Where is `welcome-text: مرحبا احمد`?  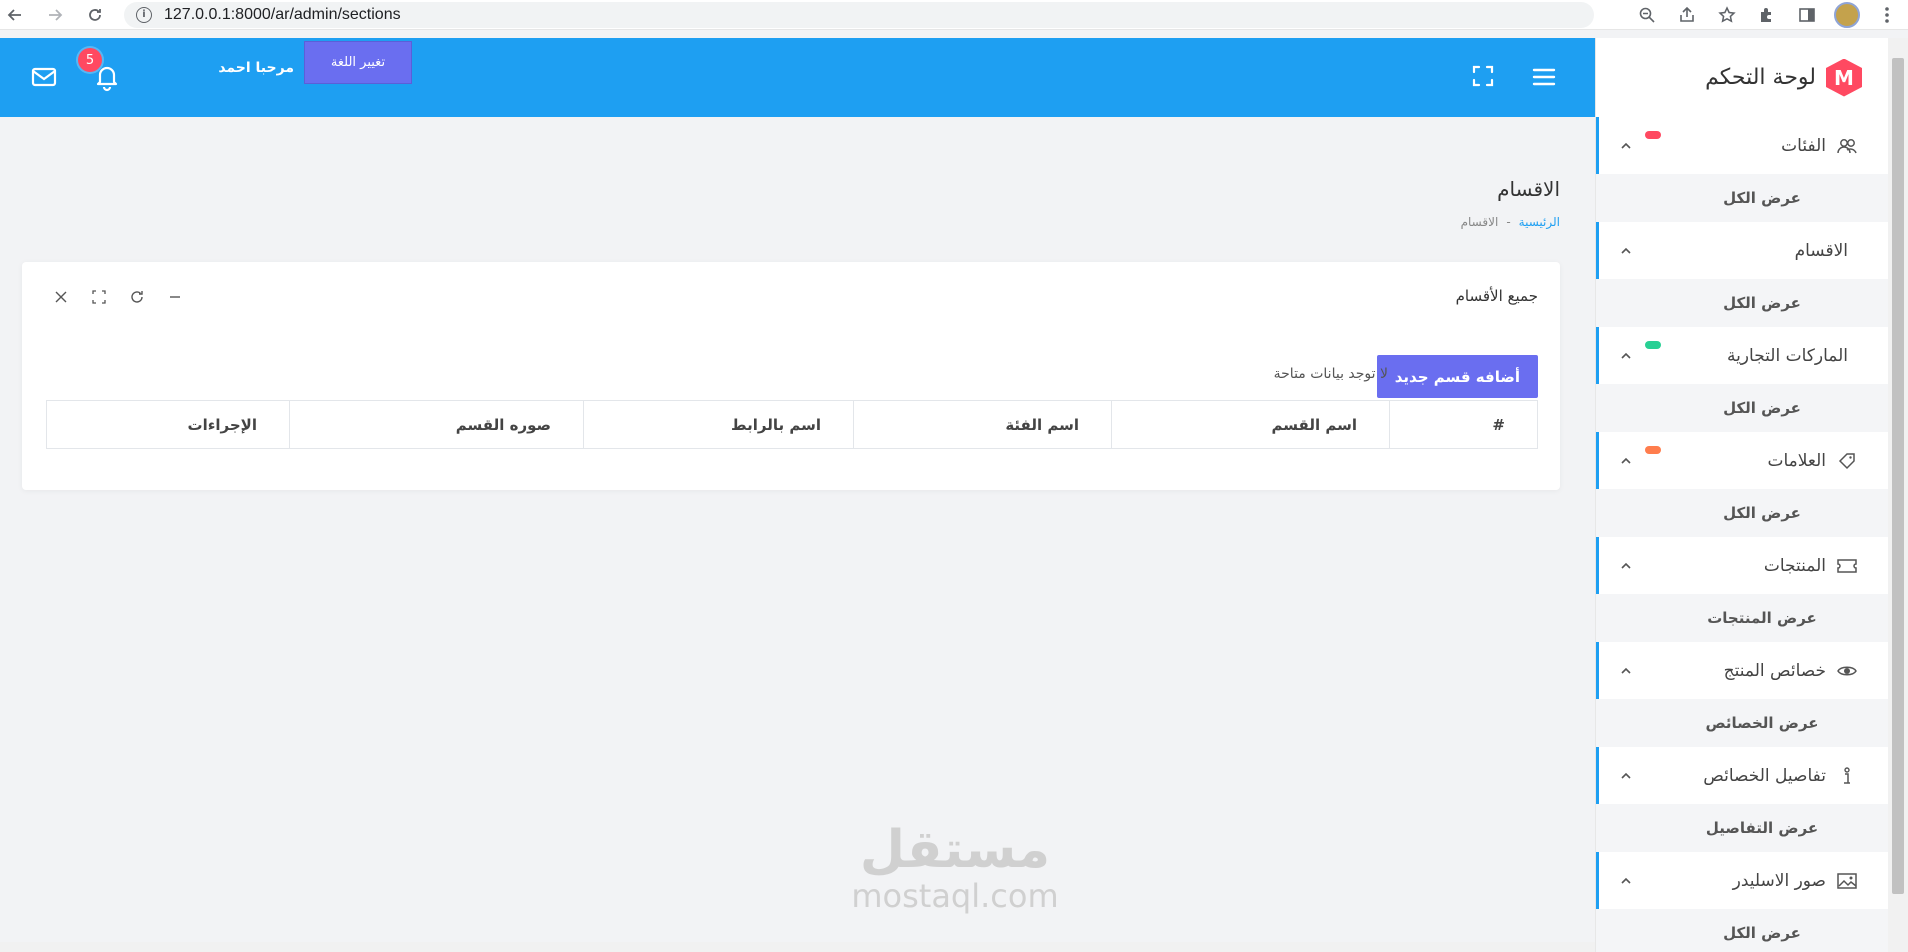
welcome-text: مرحبا احمد is located at coordinates (256, 68).